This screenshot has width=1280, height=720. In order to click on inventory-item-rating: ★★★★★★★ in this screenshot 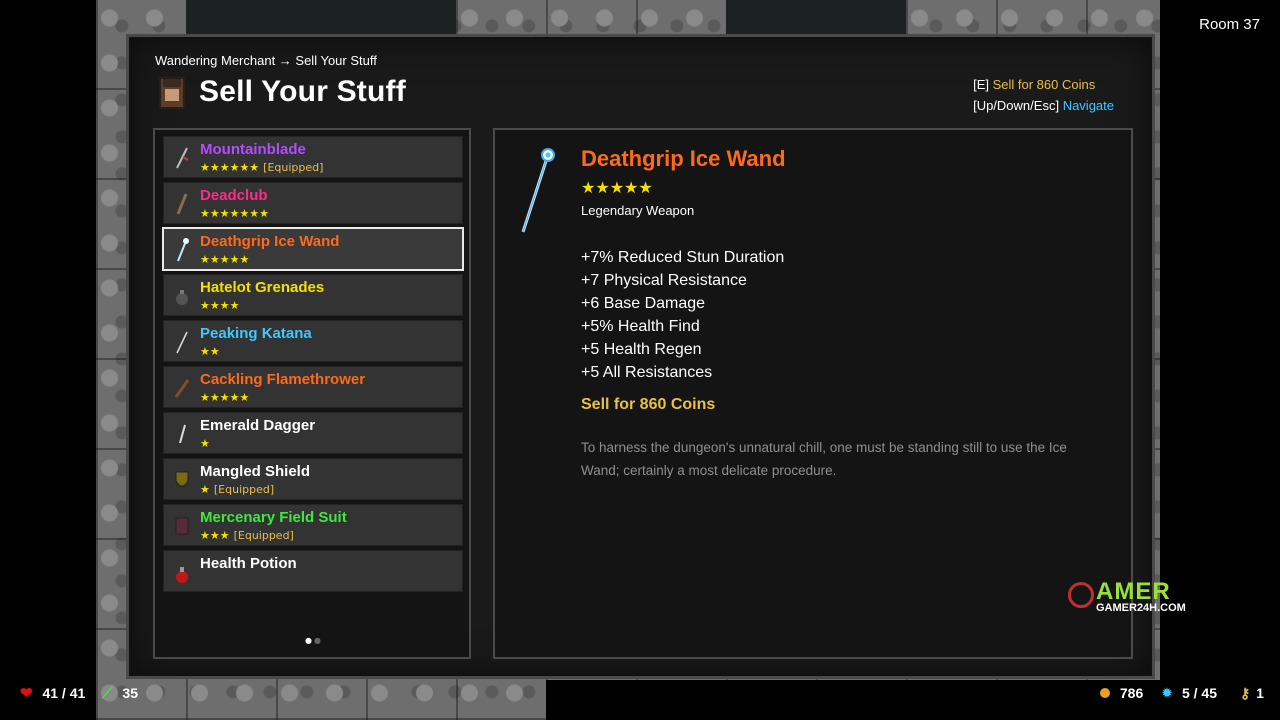, I will do `click(234, 213)`.